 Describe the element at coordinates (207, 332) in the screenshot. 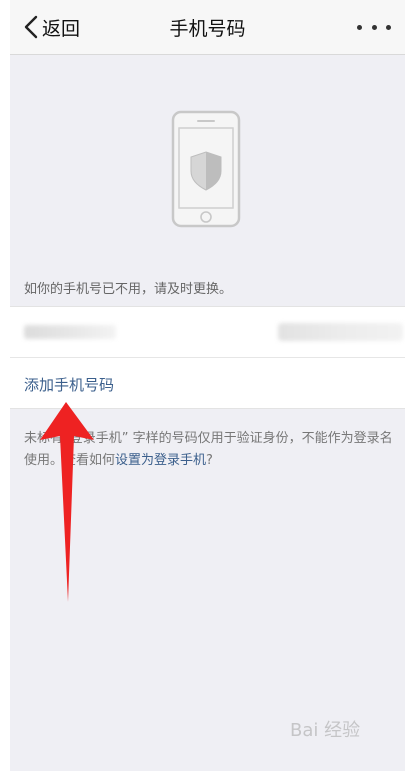

I see `phone-number-row` at that location.